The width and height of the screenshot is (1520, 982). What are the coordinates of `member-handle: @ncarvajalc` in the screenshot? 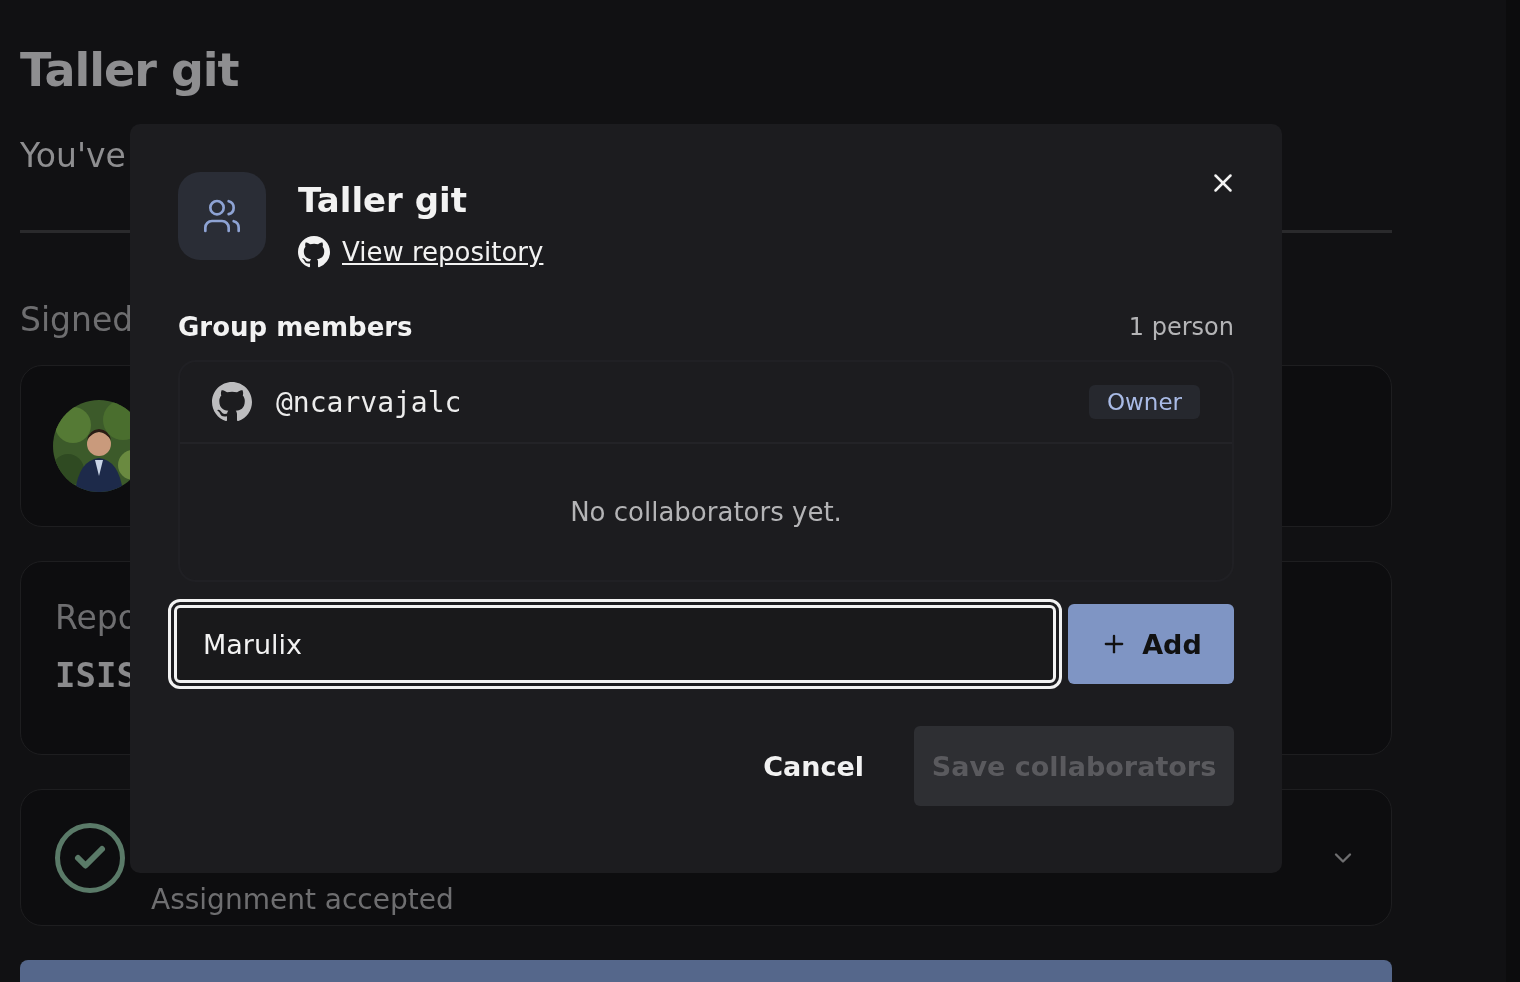 It's located at (369, 402).